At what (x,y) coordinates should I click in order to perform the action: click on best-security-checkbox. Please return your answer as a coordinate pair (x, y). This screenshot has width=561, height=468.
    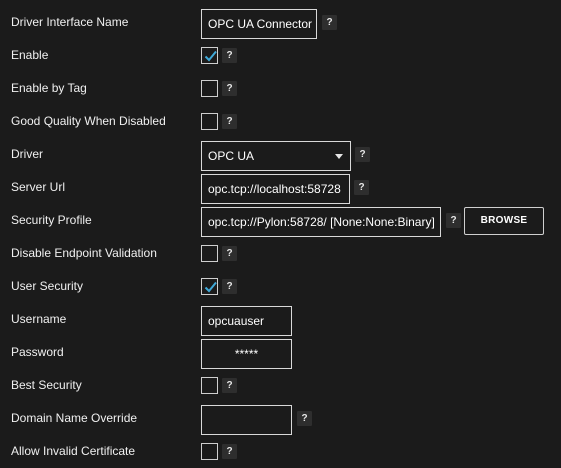
    Looking at the image, I should click on (209, 385).